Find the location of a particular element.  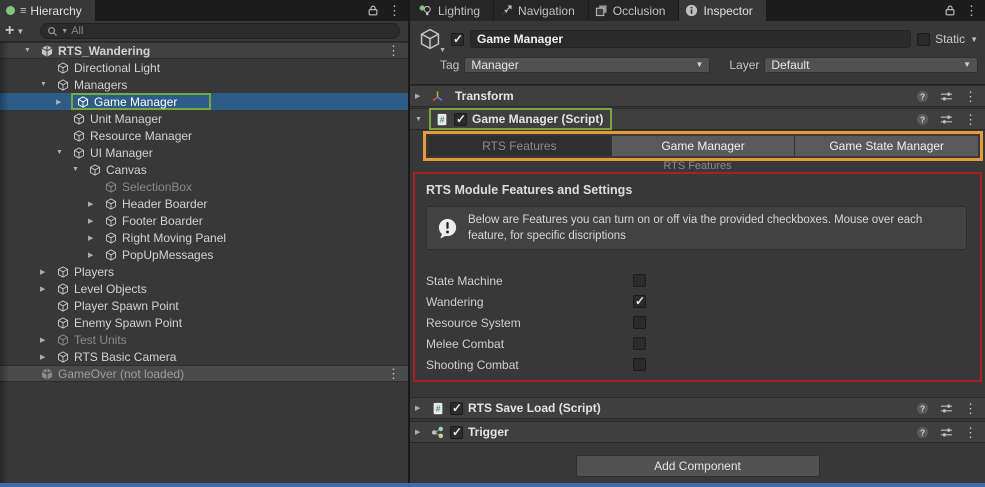

hierarchy-row: ▶ PopUpMessages is located at coordinates (204, 254).